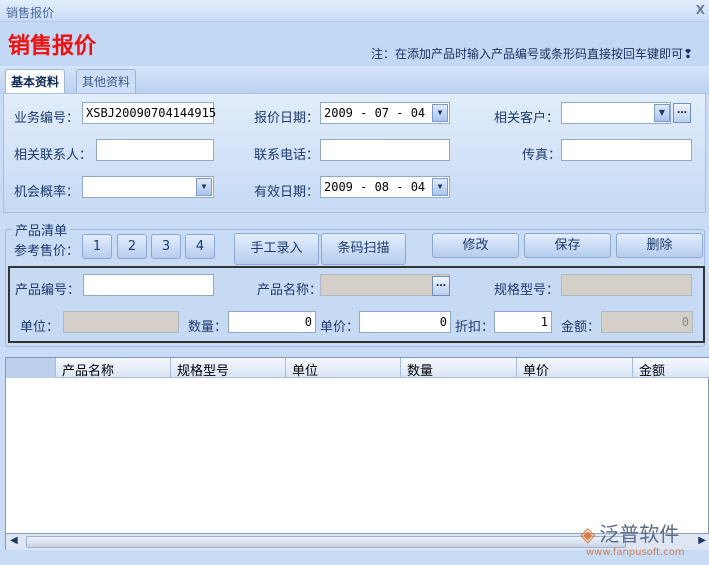 Image resolution: width=709 pixels, height=565 pixels. What do you see at coordinates (459, 368) in the screenshot?
I see `col-qty: 数量` at bounding box center [459, 368].